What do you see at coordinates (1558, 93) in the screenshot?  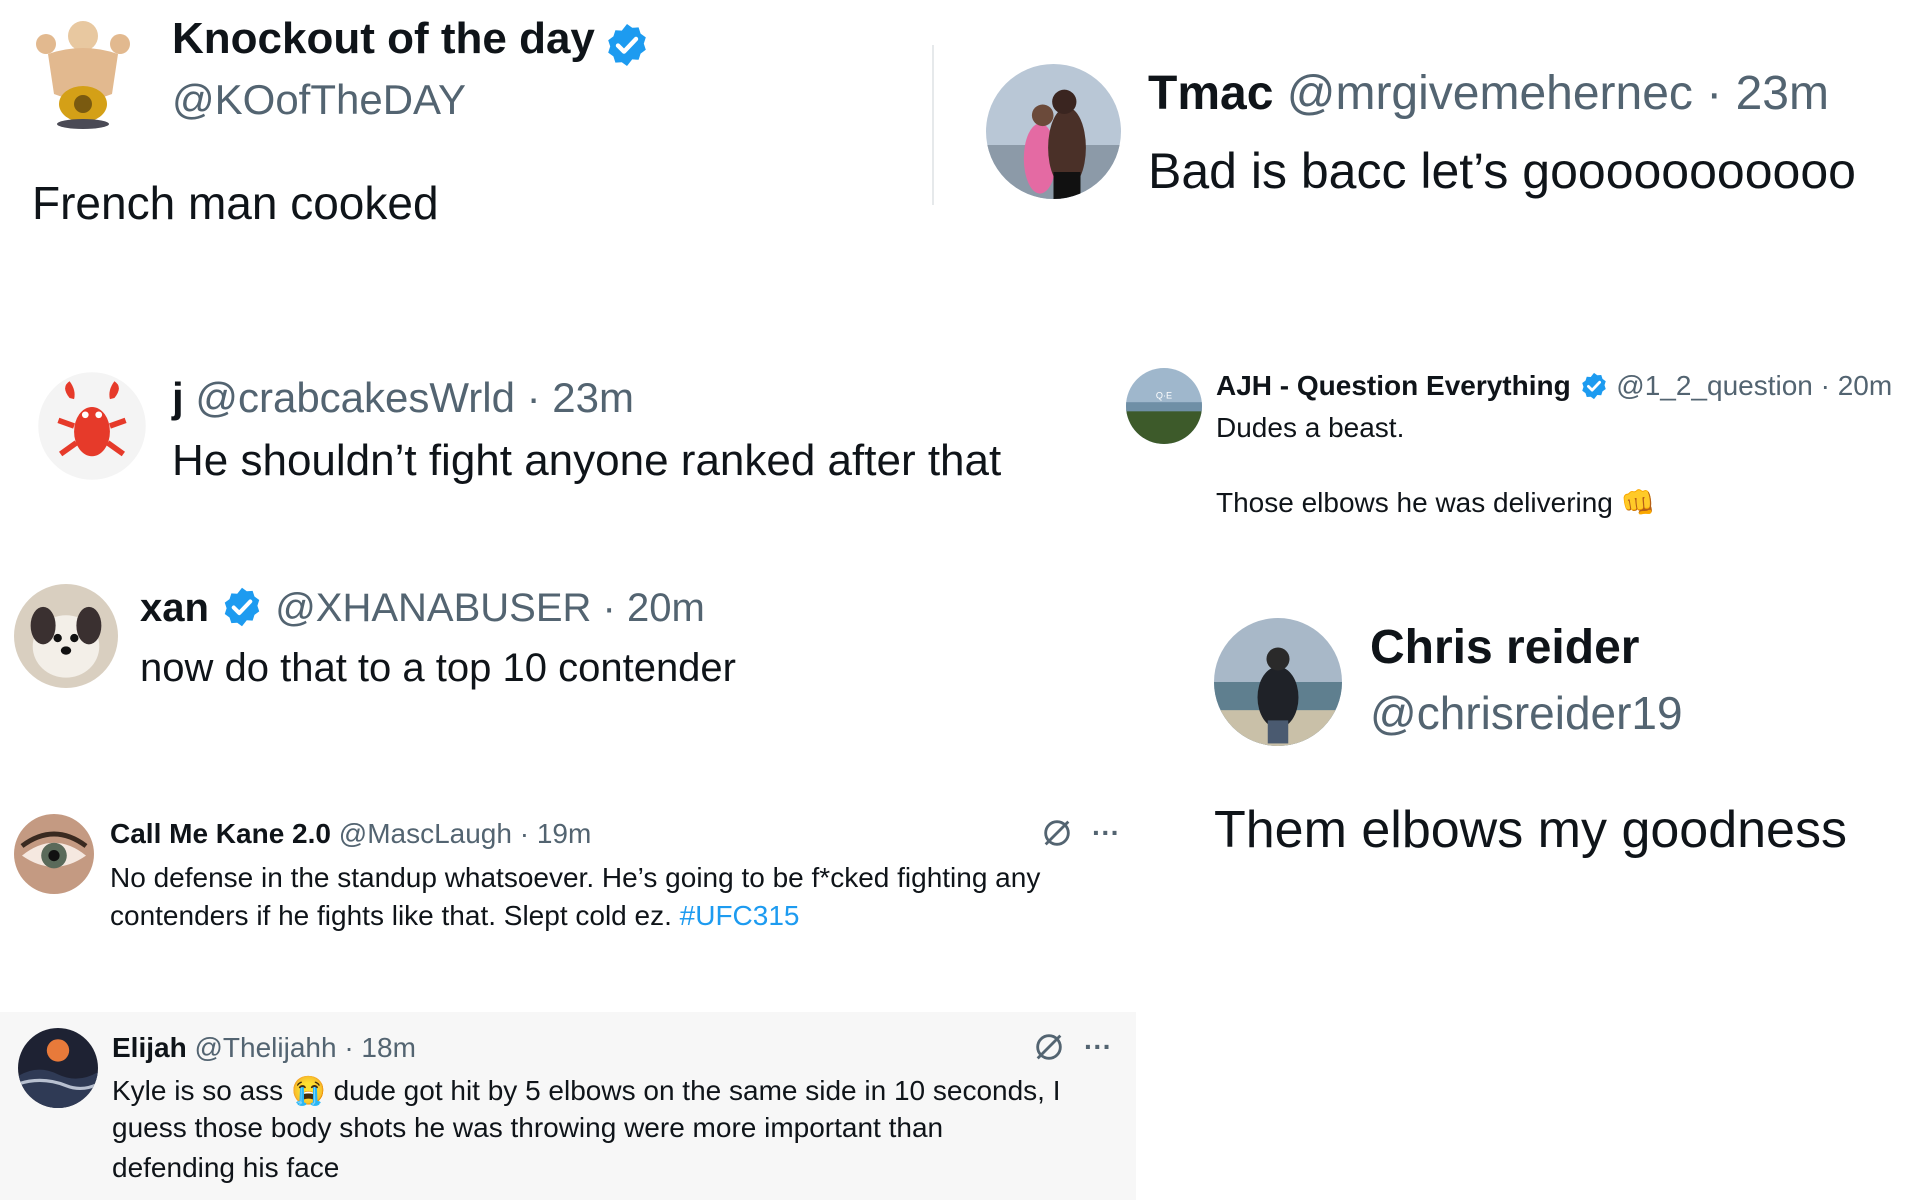 I see `tweet-handle: @mrgivemehernec · 23m` at bounding box center [1558, 93].